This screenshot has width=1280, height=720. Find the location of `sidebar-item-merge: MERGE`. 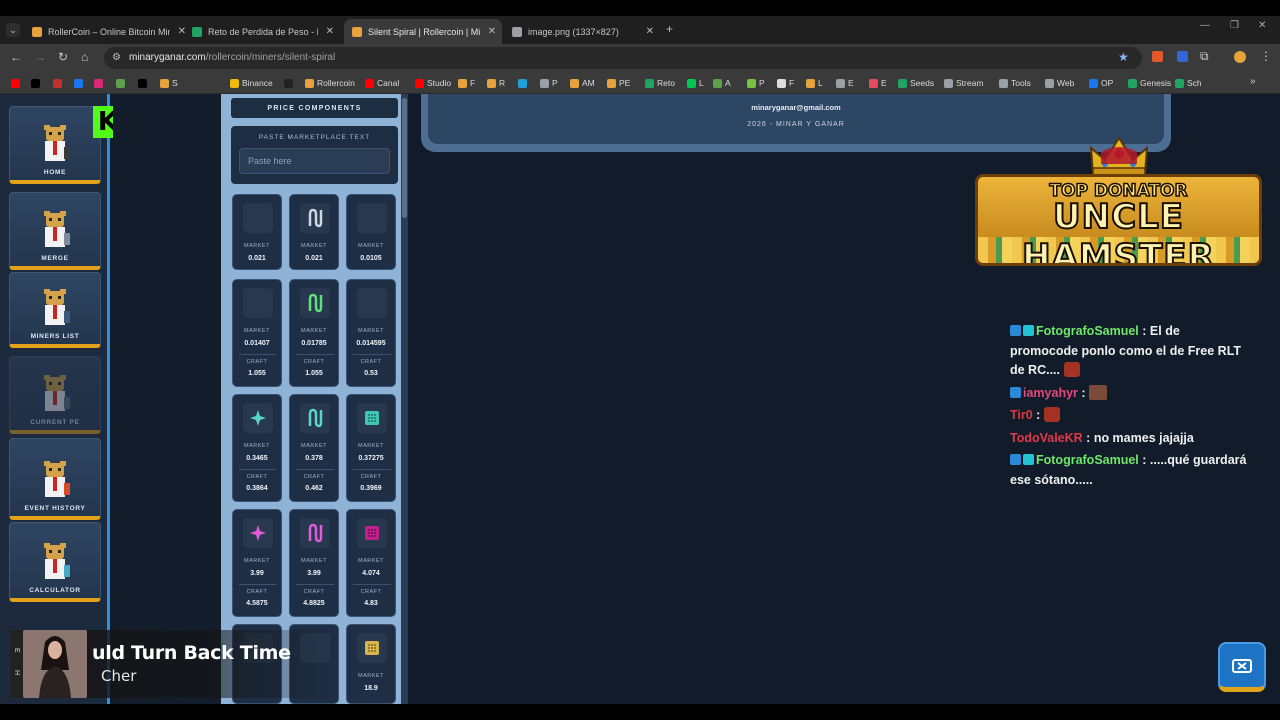

sidebar-item-merge: MERGE is located at coordinates (55, 231).